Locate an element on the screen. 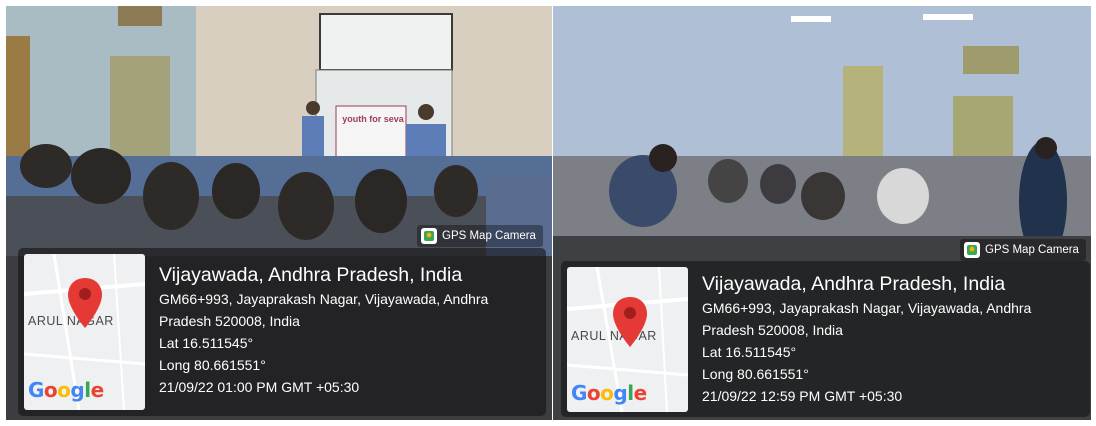 The width and height of the screenshot is (1096, 426). banner: youth for seva is located at coordinates (373, 119).